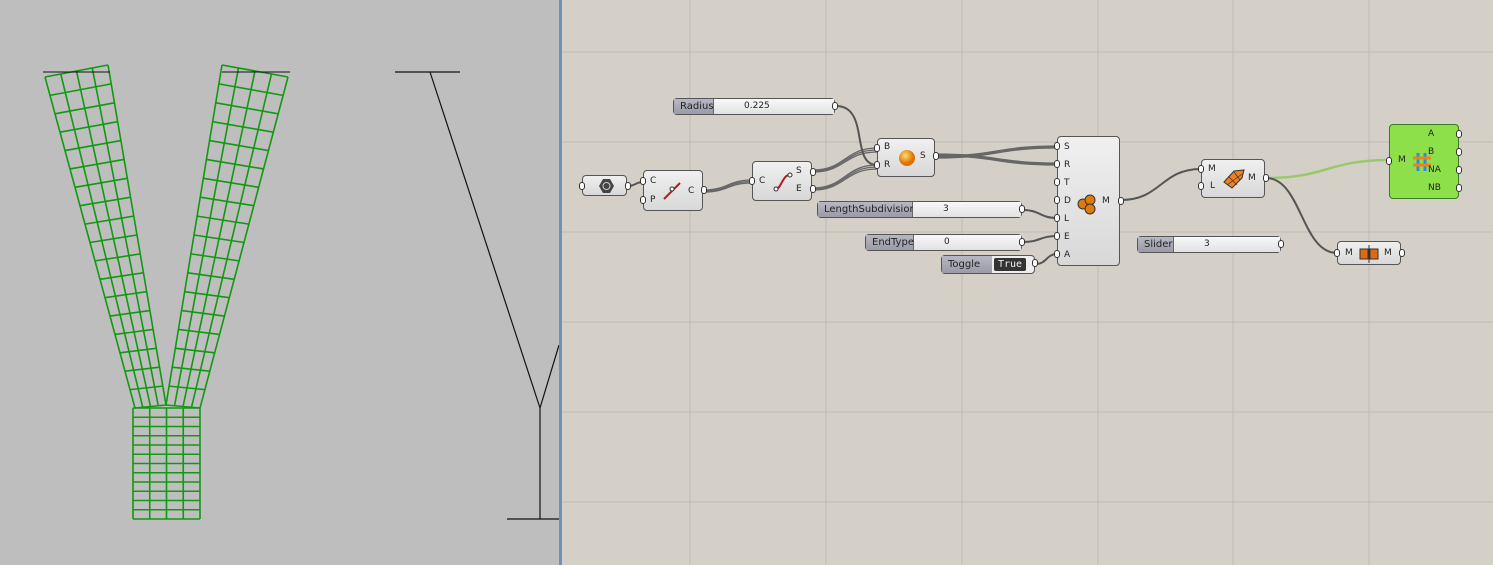 This screenshot has width=1493, height=565. I want to click on slider: Slider 3, so click(1209, 244).